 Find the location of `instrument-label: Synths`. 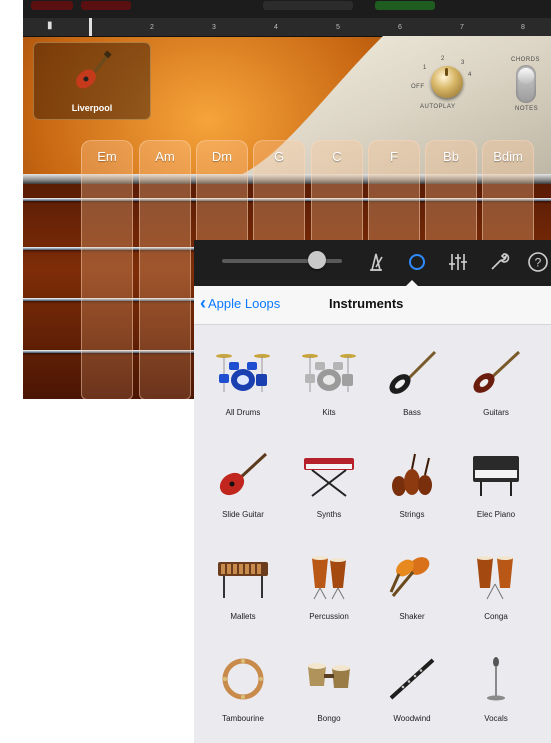

instrument-label: Synths is located at coordinates (329, 514).